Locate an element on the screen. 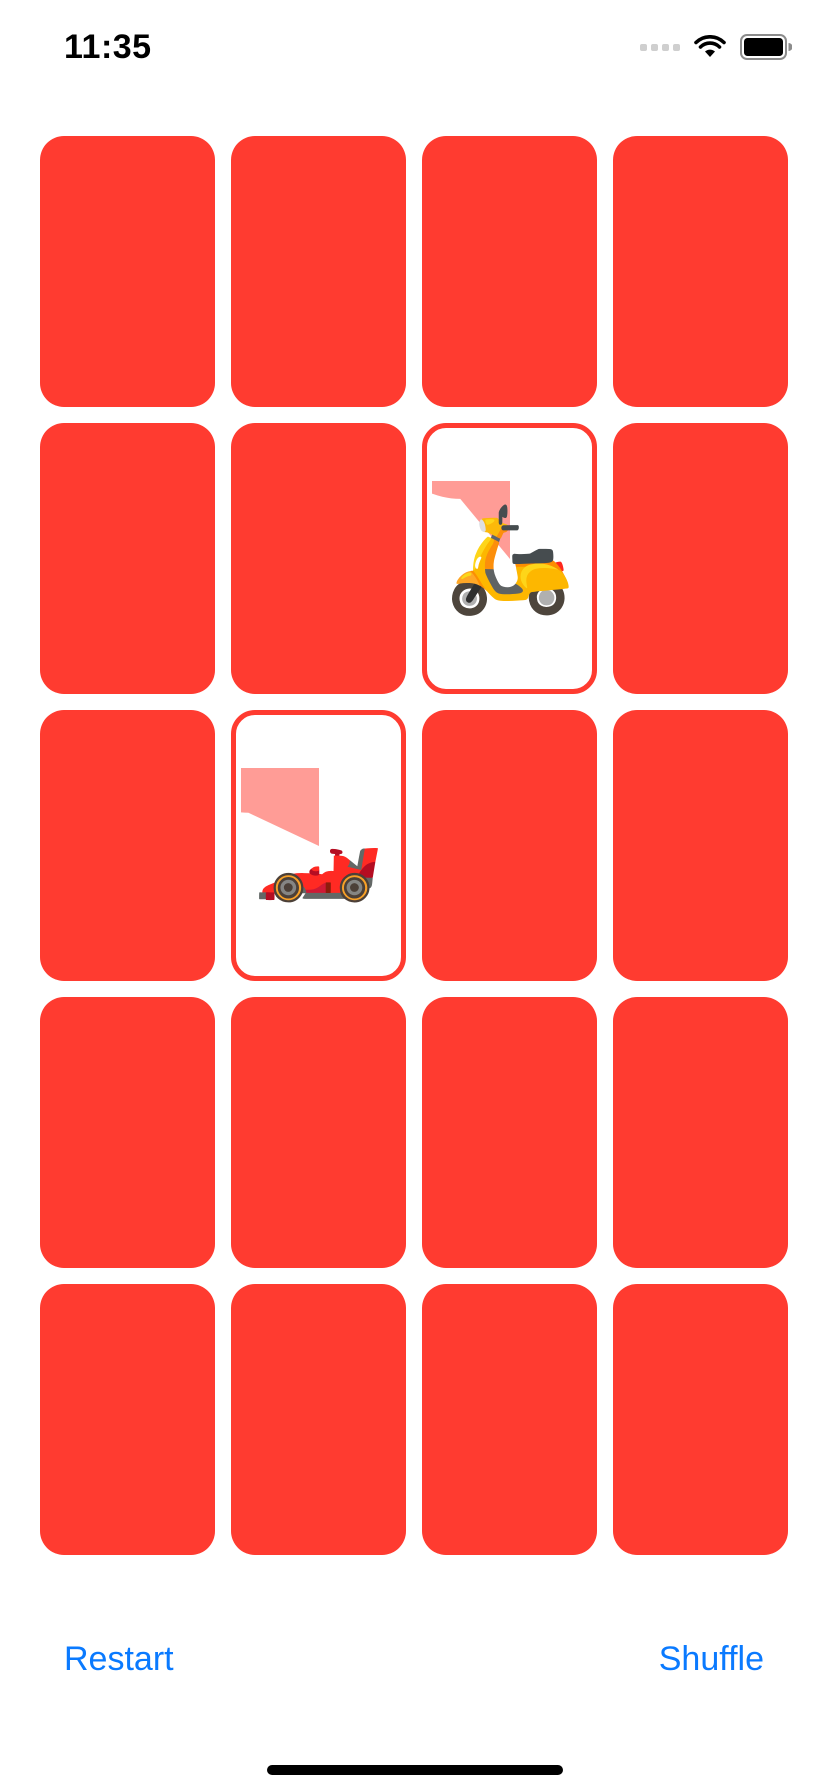  bottom-toolbar: Restart Shuffle is located at coordinates (414, 1670).